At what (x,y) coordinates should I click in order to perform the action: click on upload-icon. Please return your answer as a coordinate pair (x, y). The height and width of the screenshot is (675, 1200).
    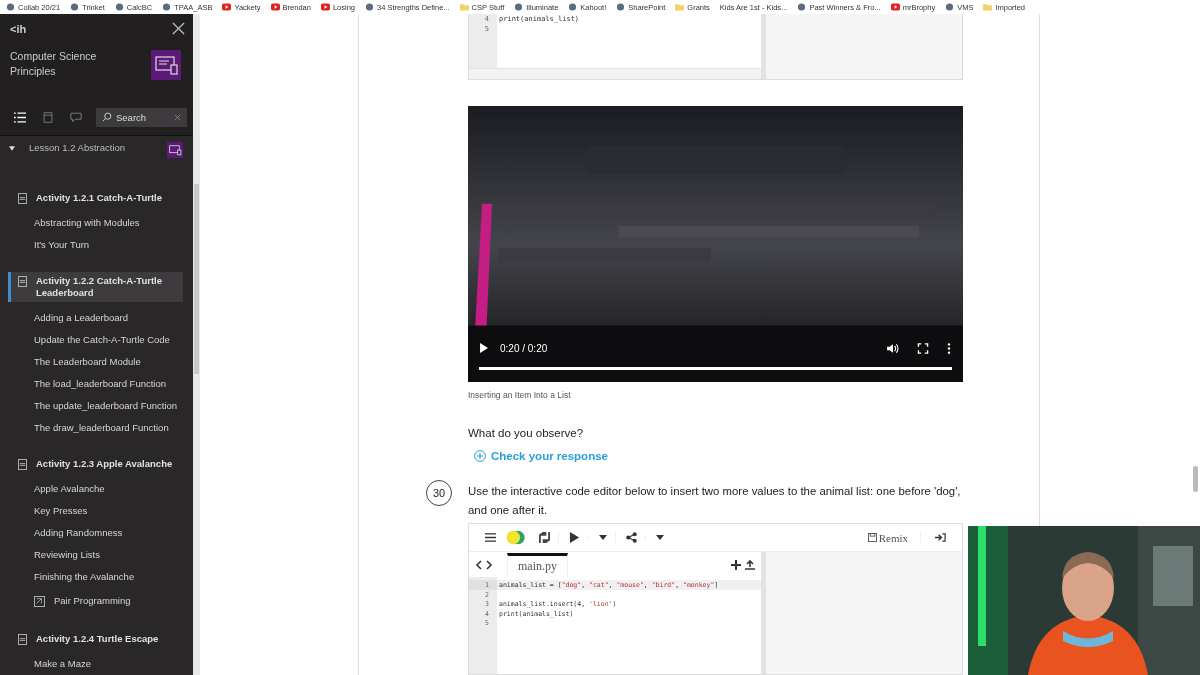
    Looking at the image, I should click on (750, 564).